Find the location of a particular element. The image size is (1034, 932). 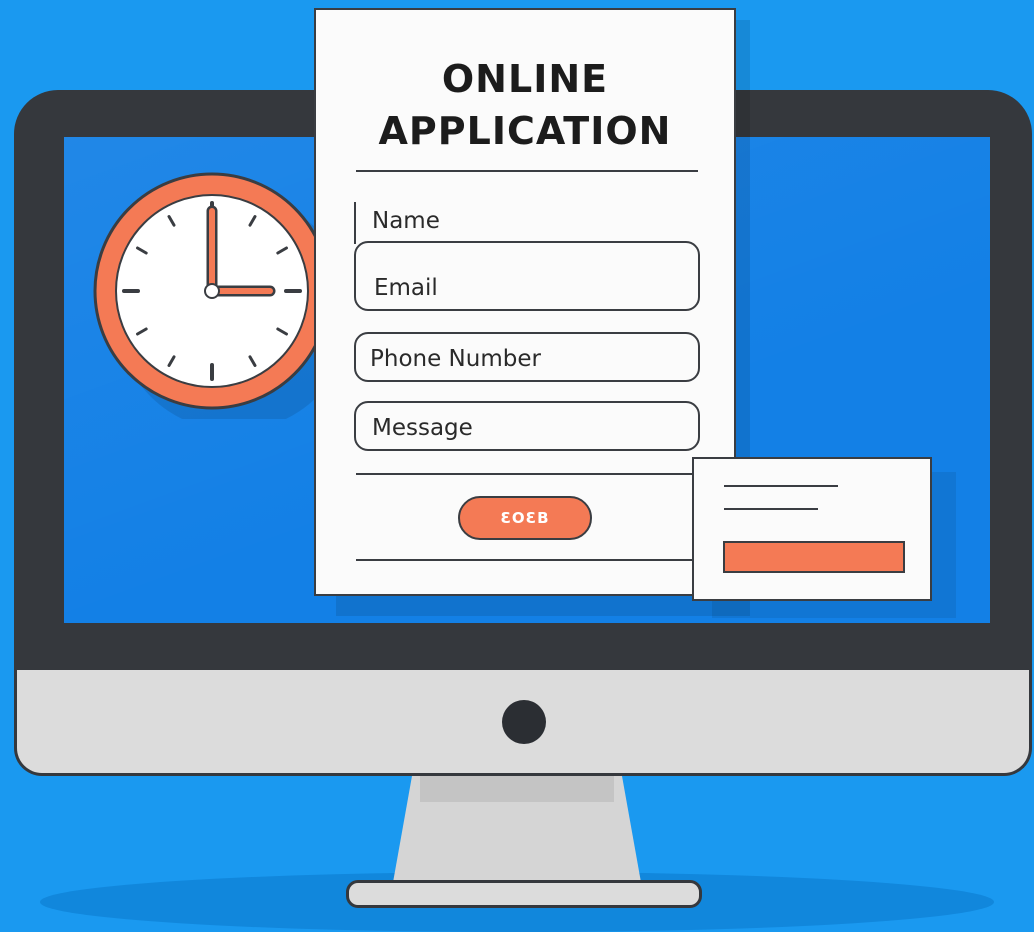

email-field: Email is located at coordinates (527, 276).